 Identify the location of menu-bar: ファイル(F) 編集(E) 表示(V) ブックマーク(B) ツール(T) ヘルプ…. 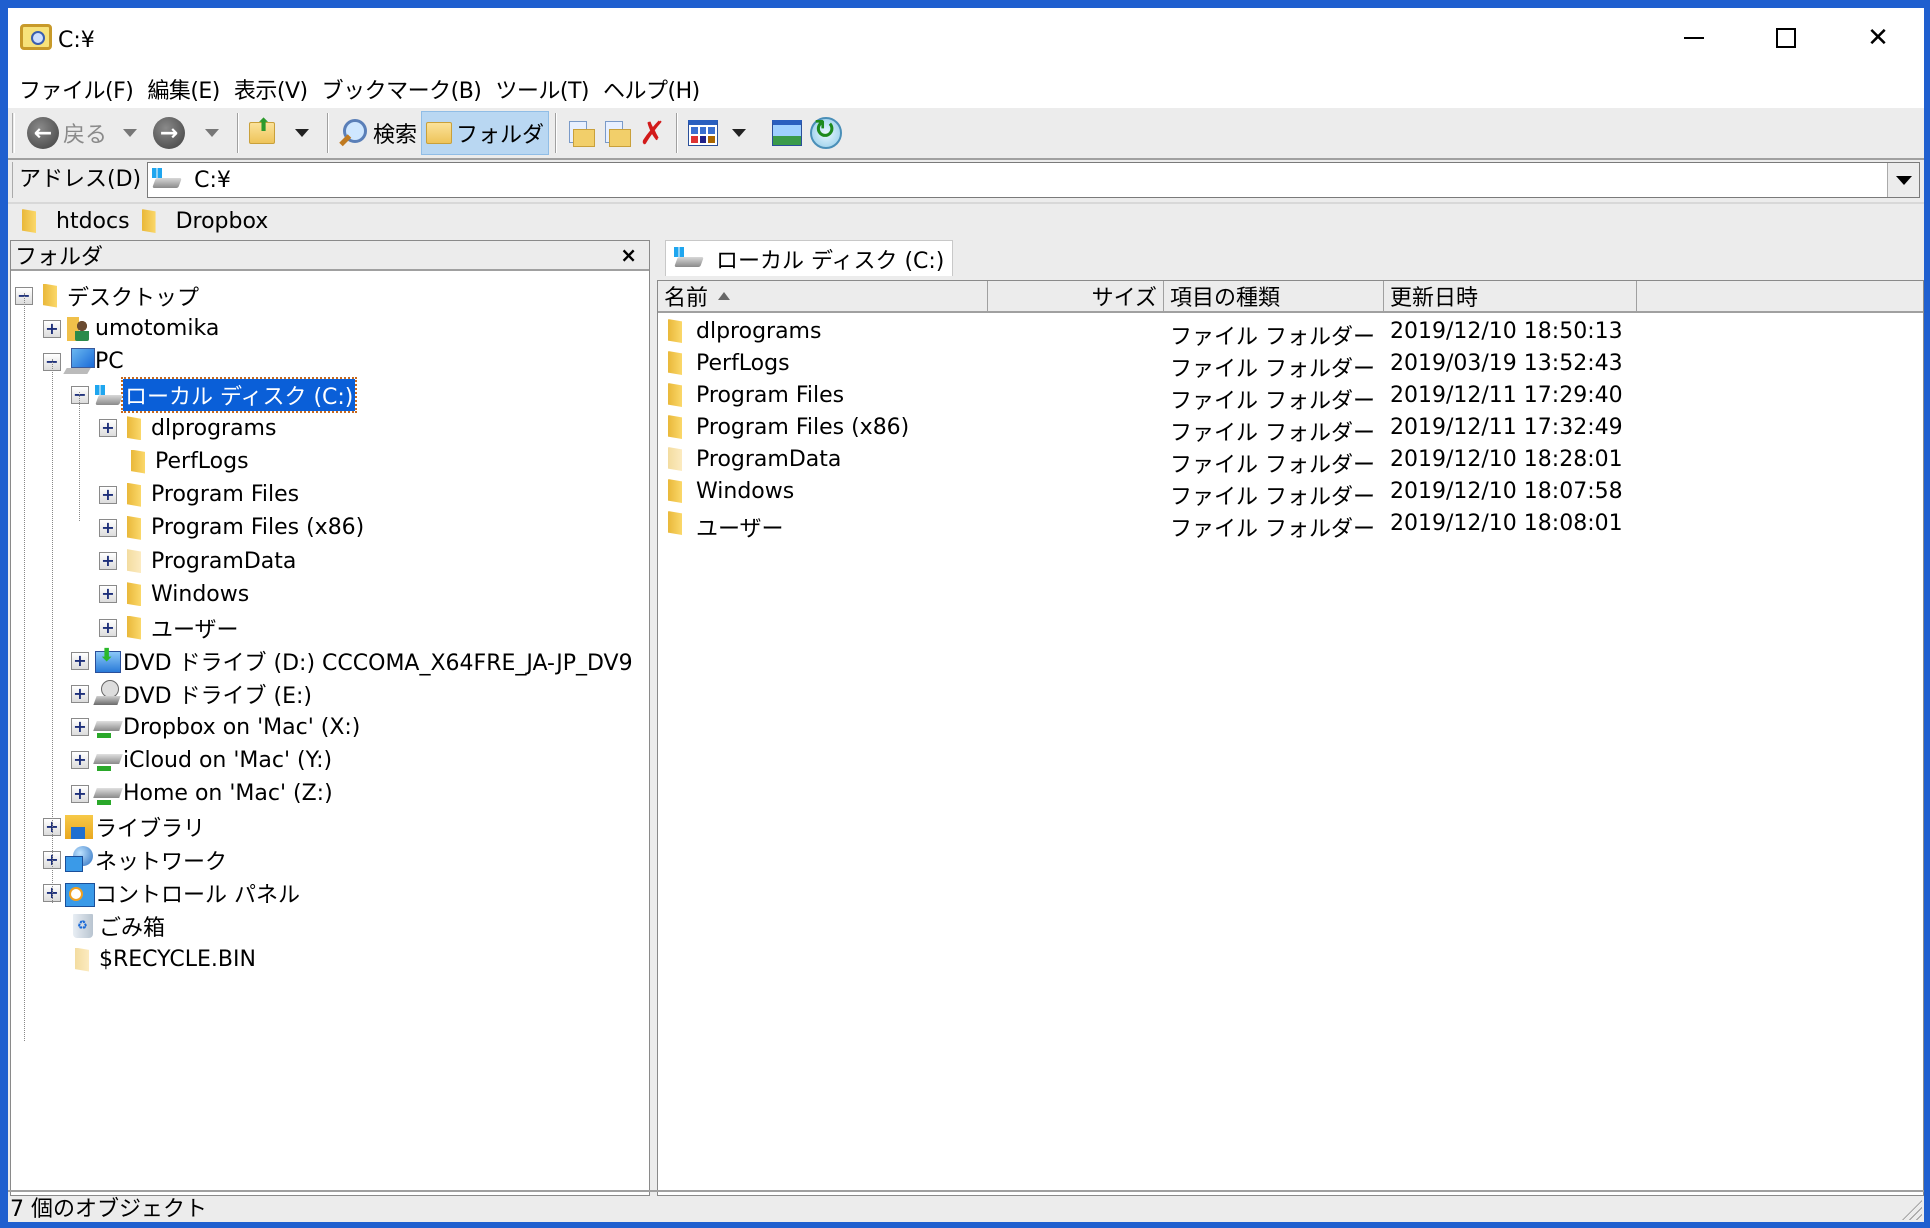
(966, 89).